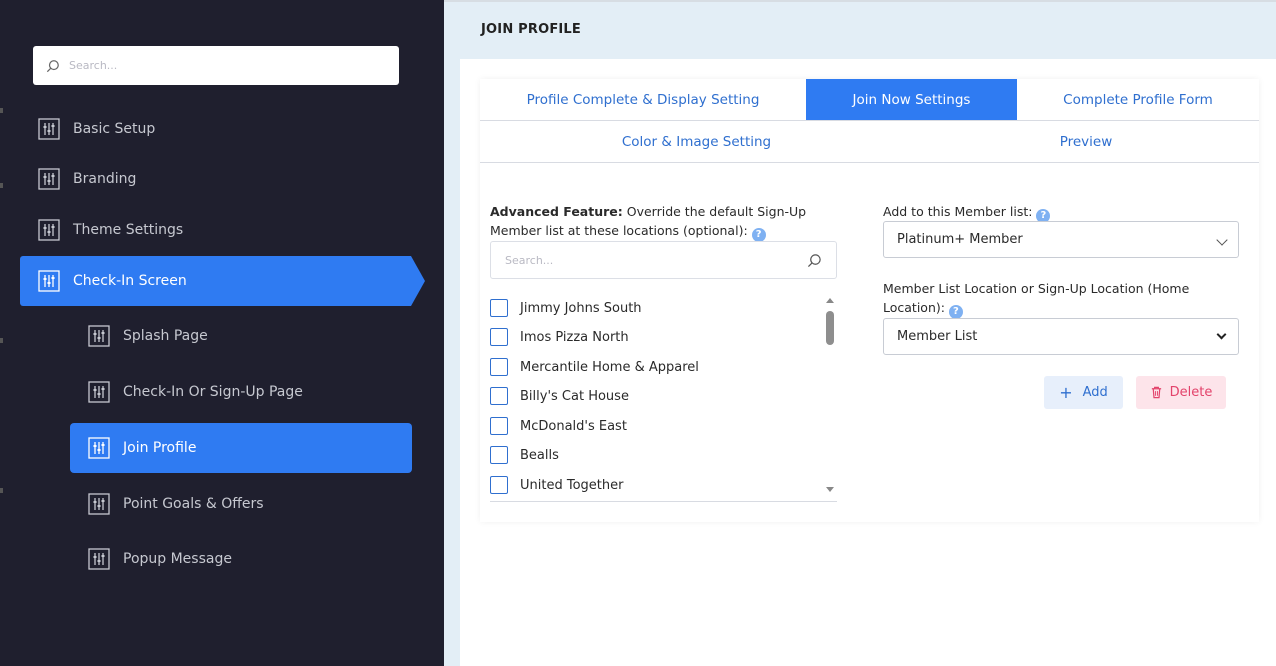 The image size is (1276, 666). Describe the element at coordinates (1156, 392) in the screenshot. I see `trash-icon` at that location.